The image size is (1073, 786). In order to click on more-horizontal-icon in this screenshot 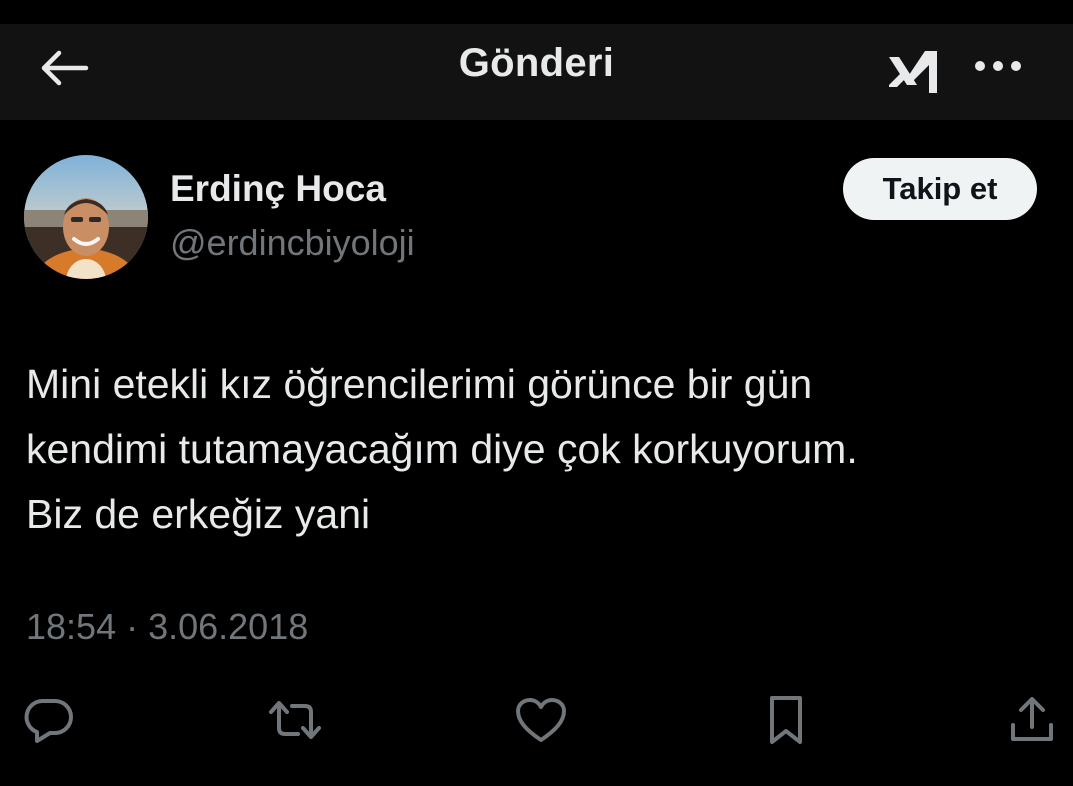, I will do `click(998, 66)`.